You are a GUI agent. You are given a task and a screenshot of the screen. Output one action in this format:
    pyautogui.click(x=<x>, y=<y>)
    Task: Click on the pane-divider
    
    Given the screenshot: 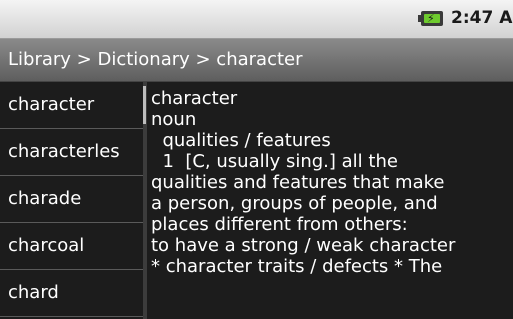 What is the action you would take?
    pyautogui.click(x=145, y=200)
    